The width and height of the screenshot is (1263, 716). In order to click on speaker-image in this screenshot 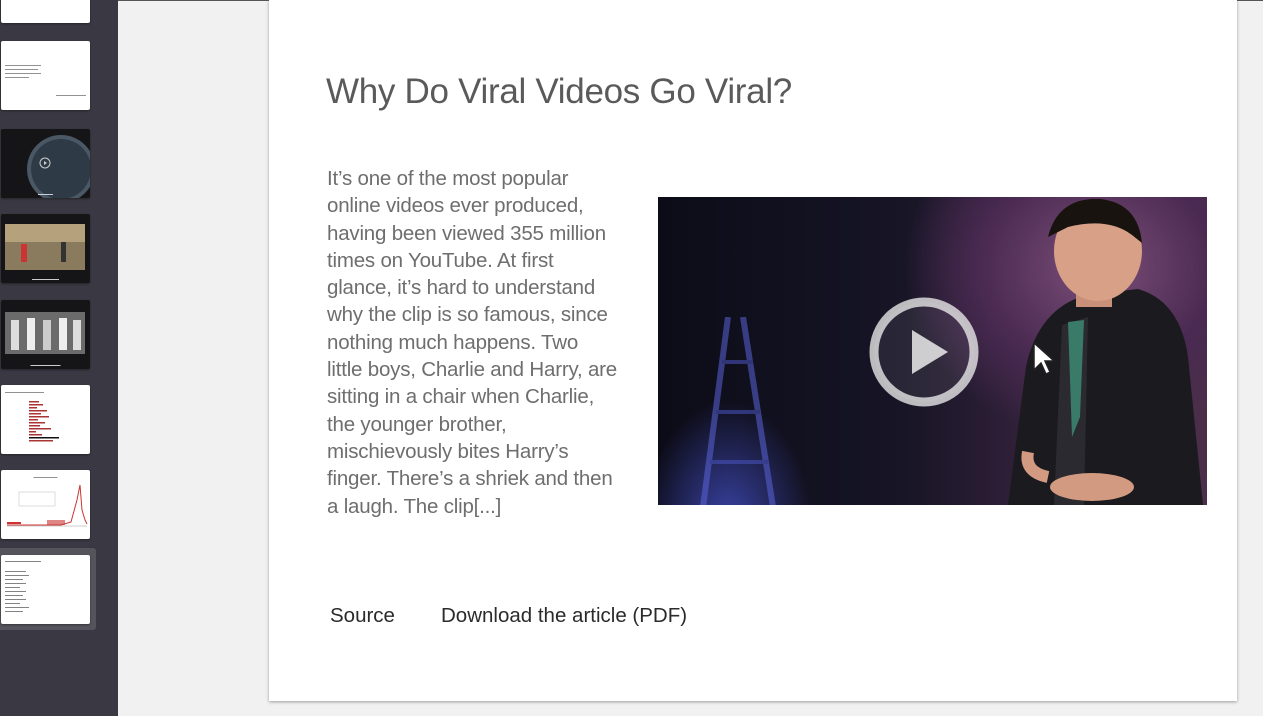, I will do `click(1105, 351)`.